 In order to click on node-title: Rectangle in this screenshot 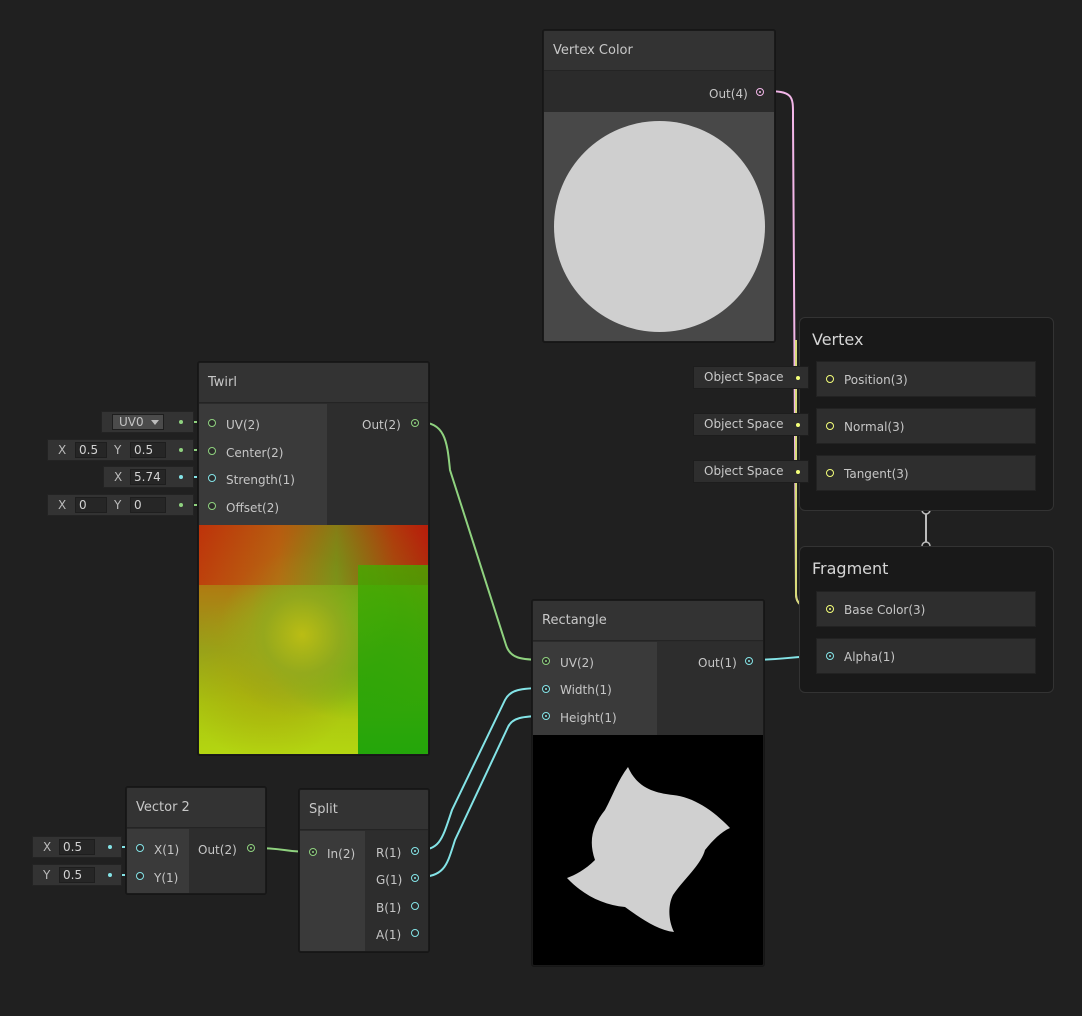, I will do `click(648, 621)`.